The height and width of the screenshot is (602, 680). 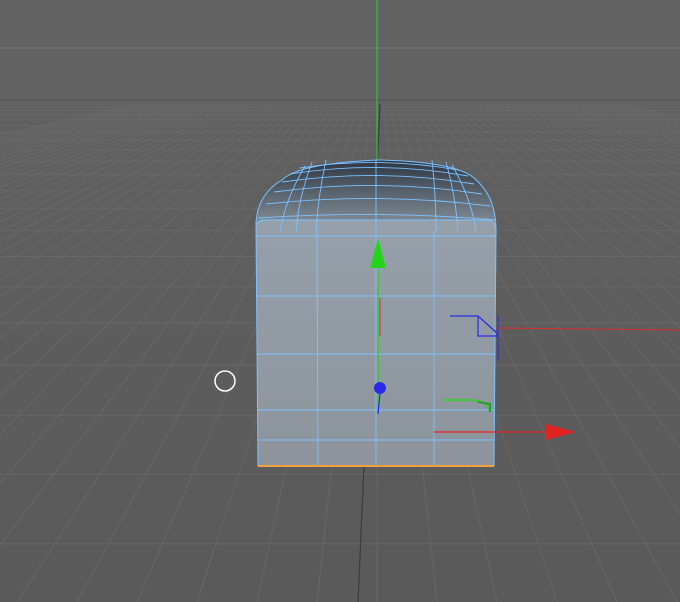 What do you see at coordinates (588, 329) in the screenshot?
I see `world-axis-x` at bounding box center [588, 329].